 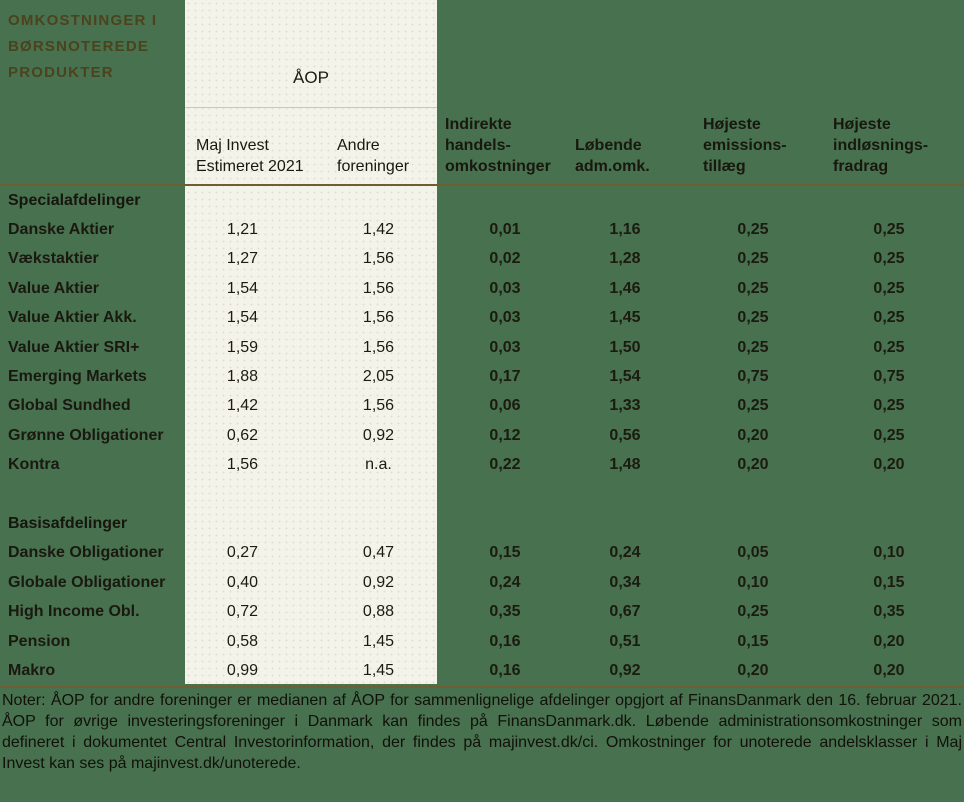 I want to click on cell-hojeste-indlosningsfradrag: 0,10, so click(x=889, y=553).